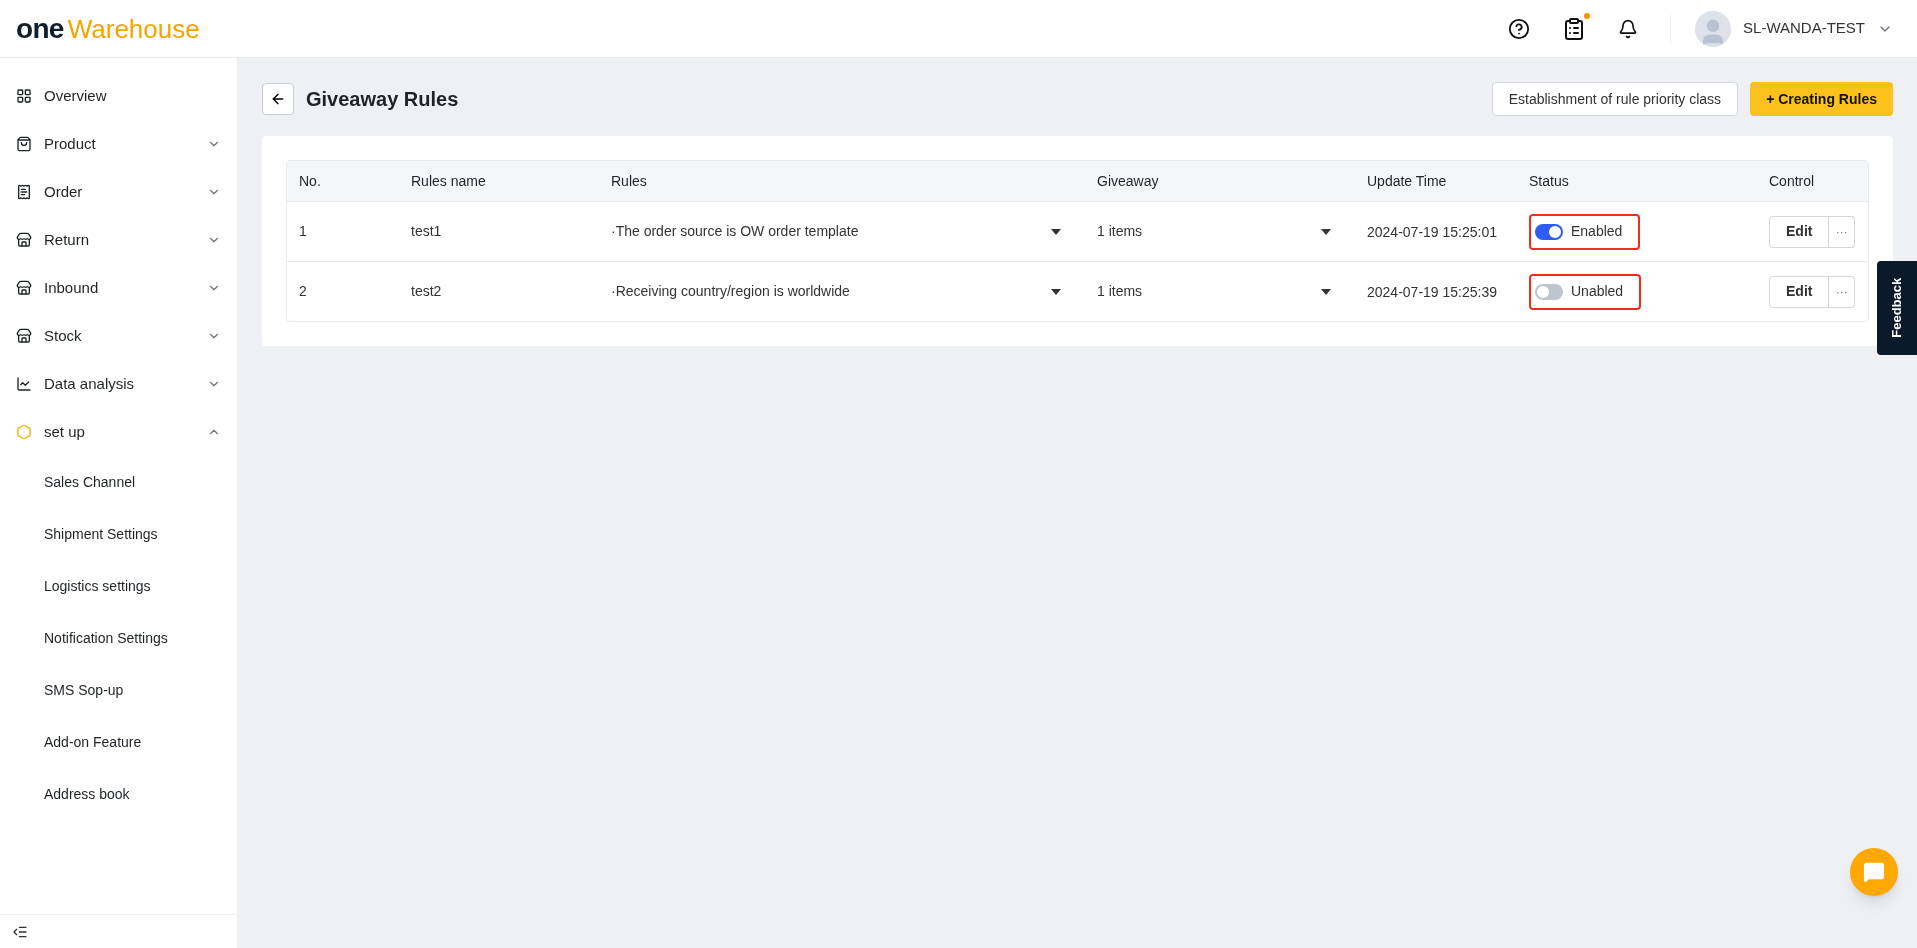 This screenshot has height=948, width=1917. What do you see at coordinates (118, 96) in the screenshot?
I see `sidebar-item: Overview` at bounding box center [118, 96].